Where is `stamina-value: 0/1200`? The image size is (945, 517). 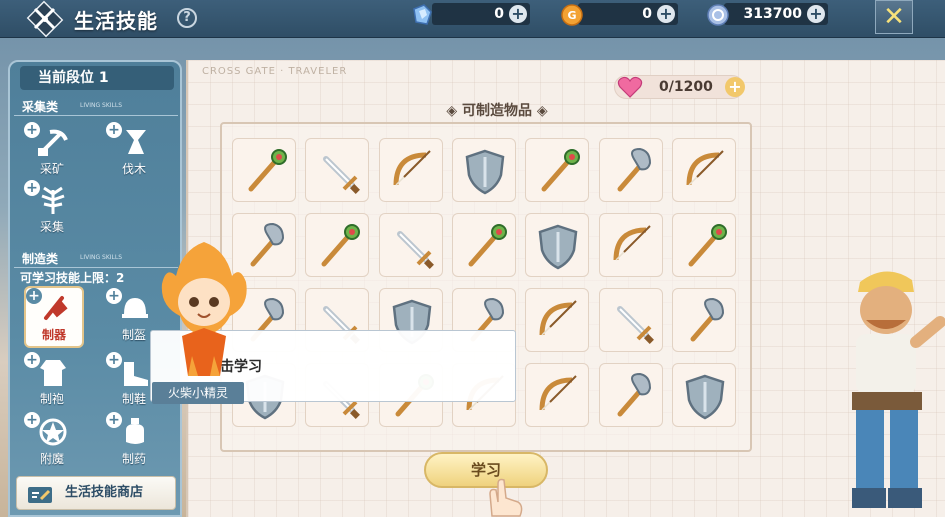
stamina-value: 0/1200 is located at coordinates (686, 87).